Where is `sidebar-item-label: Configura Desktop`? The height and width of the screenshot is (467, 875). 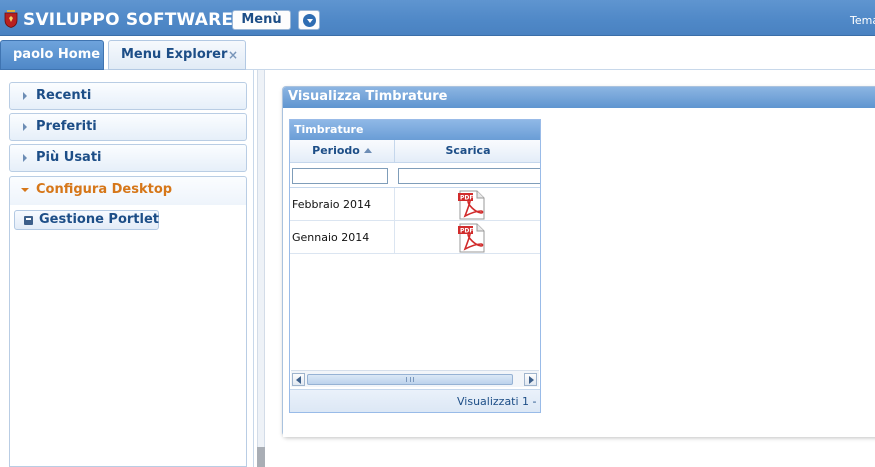 sidebar-item-label: Configura Desktop is located at coordinates (104, 189).